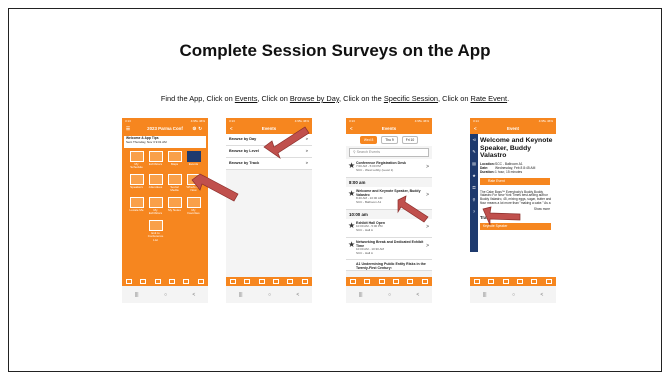 Image resolution: width=670 pixels, height=380 pixels. I want to click on share-icon: ⊲, so click(474, 139).